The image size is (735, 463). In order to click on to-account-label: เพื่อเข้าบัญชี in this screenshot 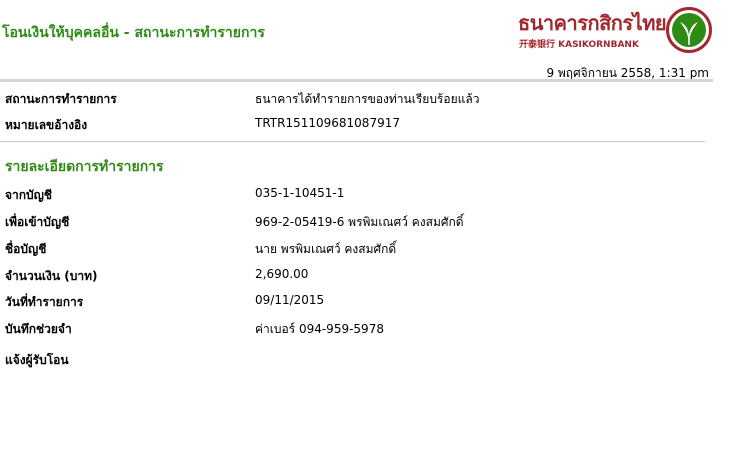, I will do `click(37, 222)`.